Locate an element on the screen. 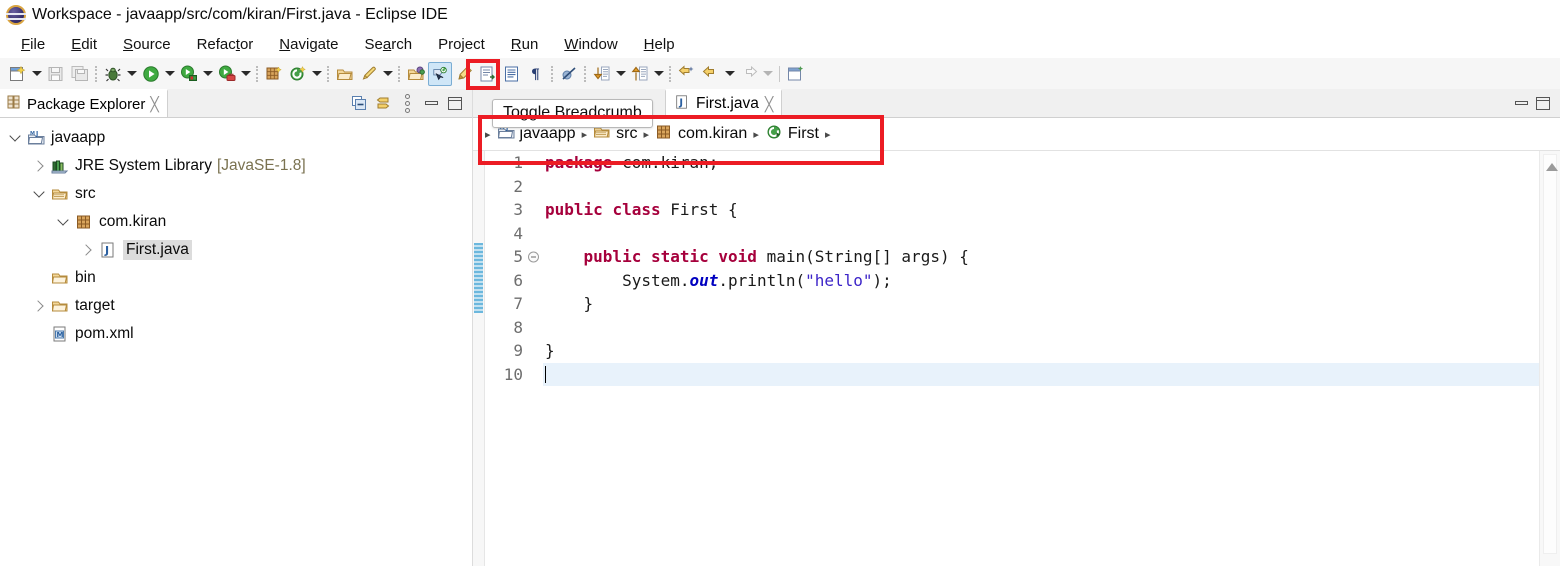 Image resolution: width=1560 pixels, height=566 pixels. scrollbar-thumb is located at coordinates (1550, 354).